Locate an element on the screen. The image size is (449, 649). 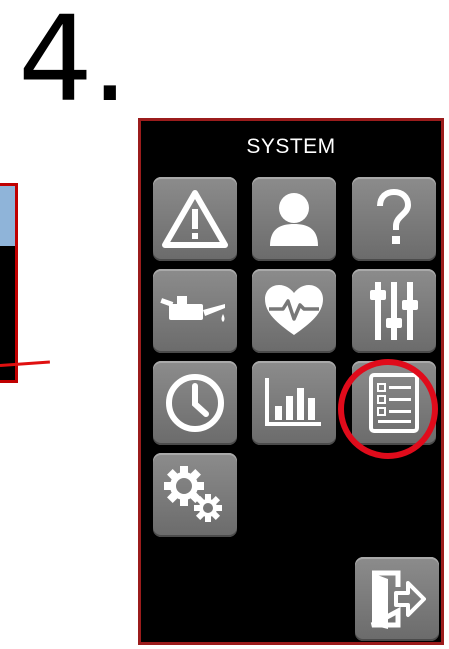
exit-button is located at coordinates (397, 599).